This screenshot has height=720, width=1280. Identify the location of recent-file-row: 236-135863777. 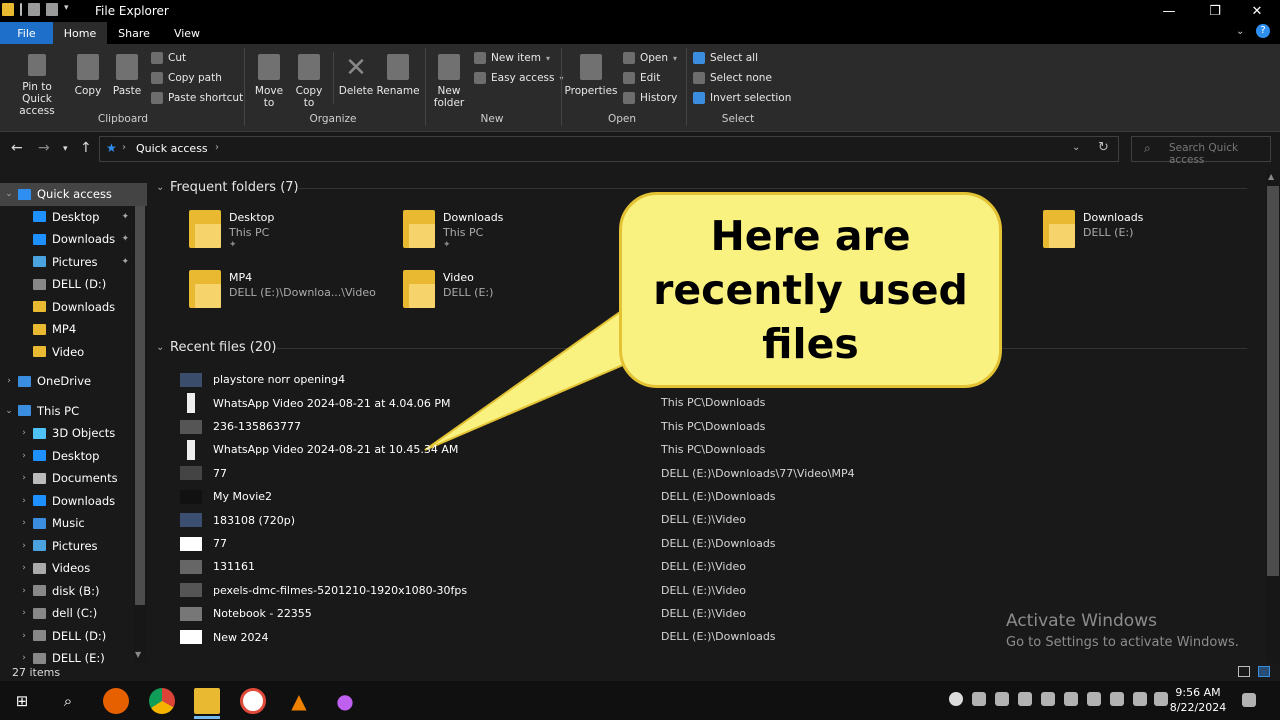
(240, 427).